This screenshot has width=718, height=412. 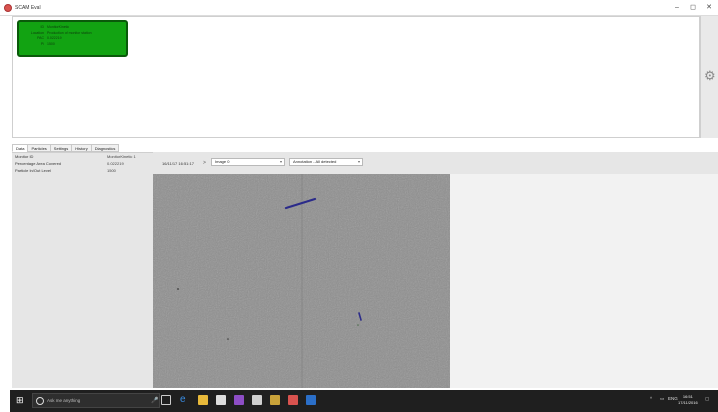 I want to click on close-button: ✕, so click(x=709, y=8).